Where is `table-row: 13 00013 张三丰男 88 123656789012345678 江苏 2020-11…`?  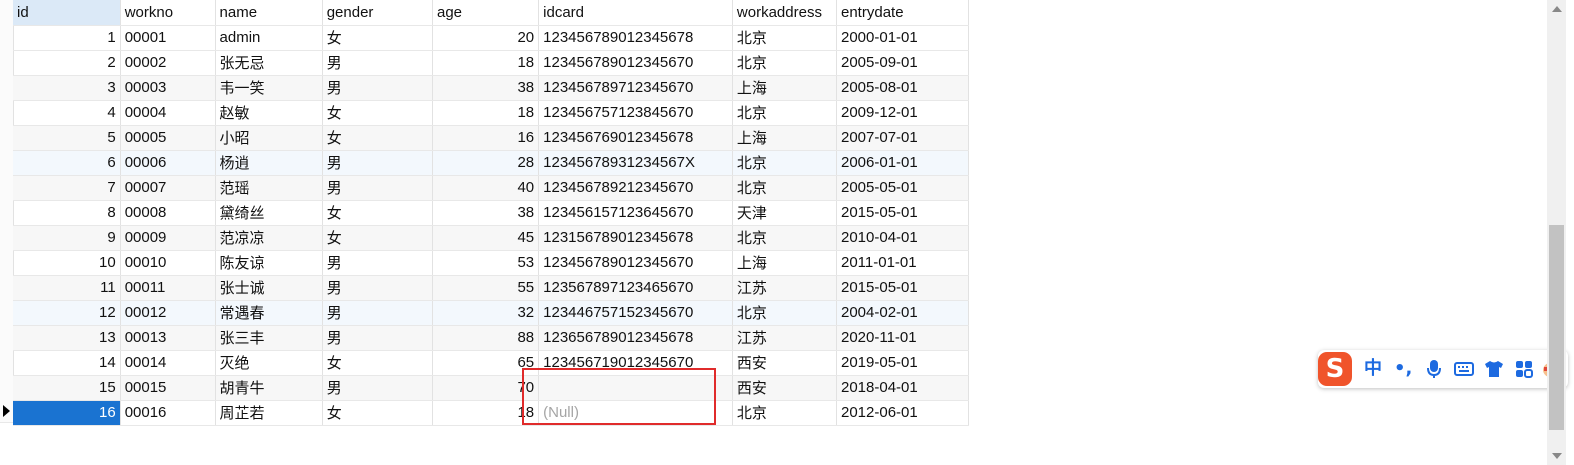
table-row: 13 00013 张三丰男 88 123656789012345678 江苏 2020-11… is located at coordinates (491, 338).